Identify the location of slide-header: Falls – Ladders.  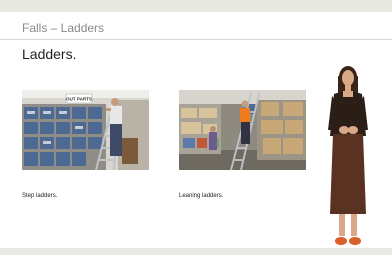
(196, 26).